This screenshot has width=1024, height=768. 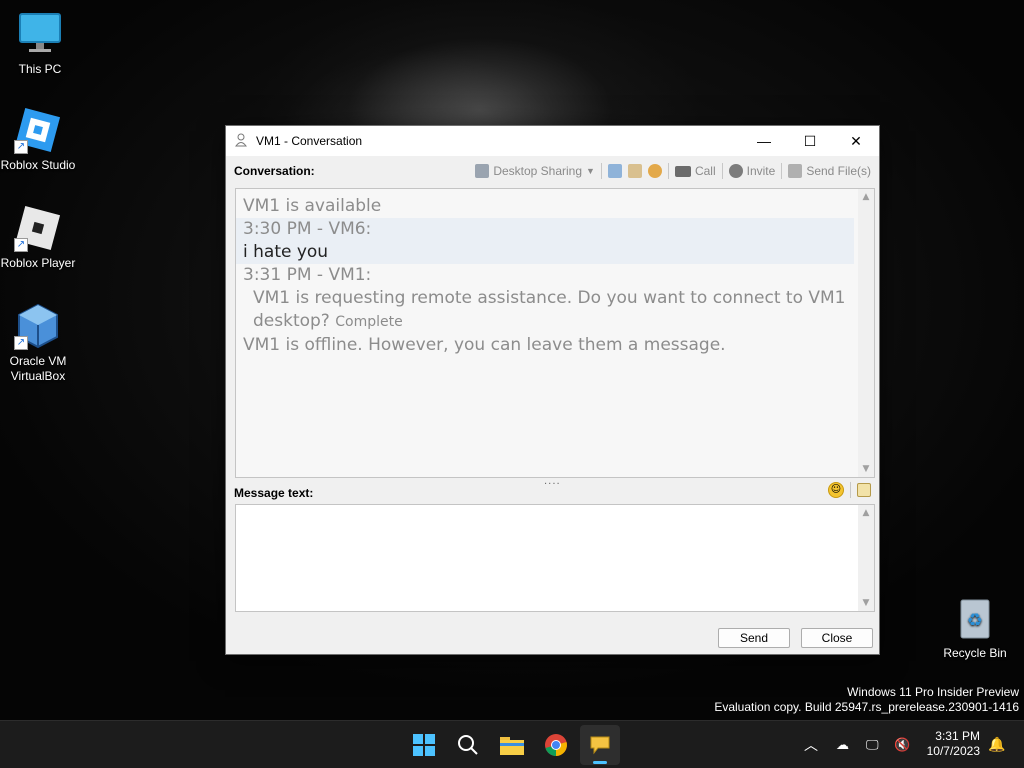 I want to click on volume-muted-icon: 🔇, so click(x=902, y=745).